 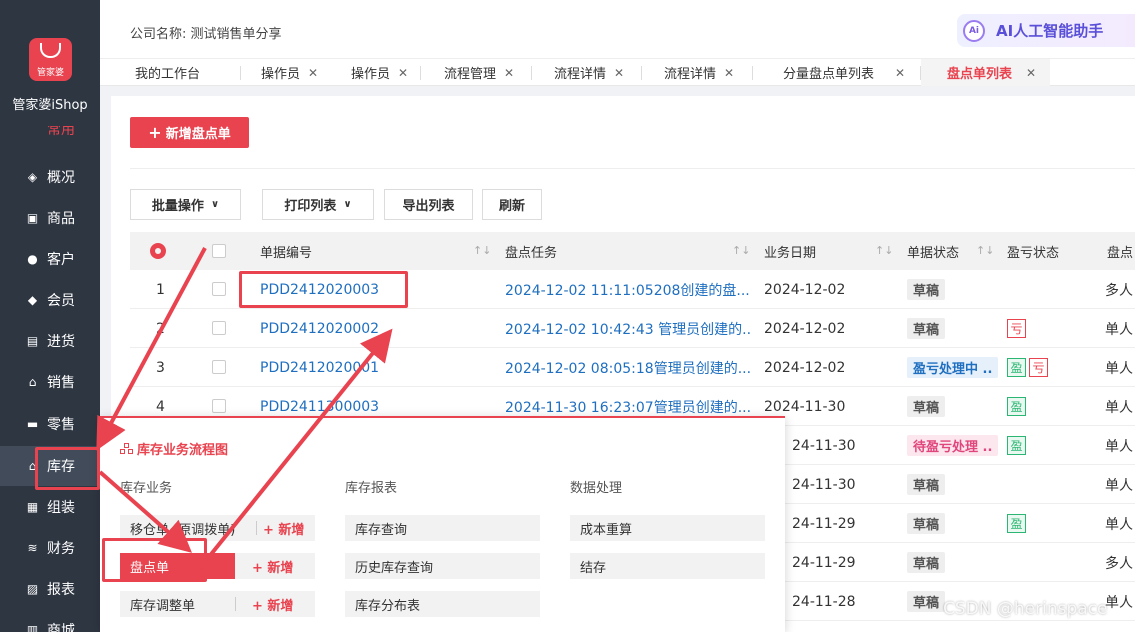 I want to click on ai-assistant-button: Ai AI人工智能助手, so click(x=1046, y=30).